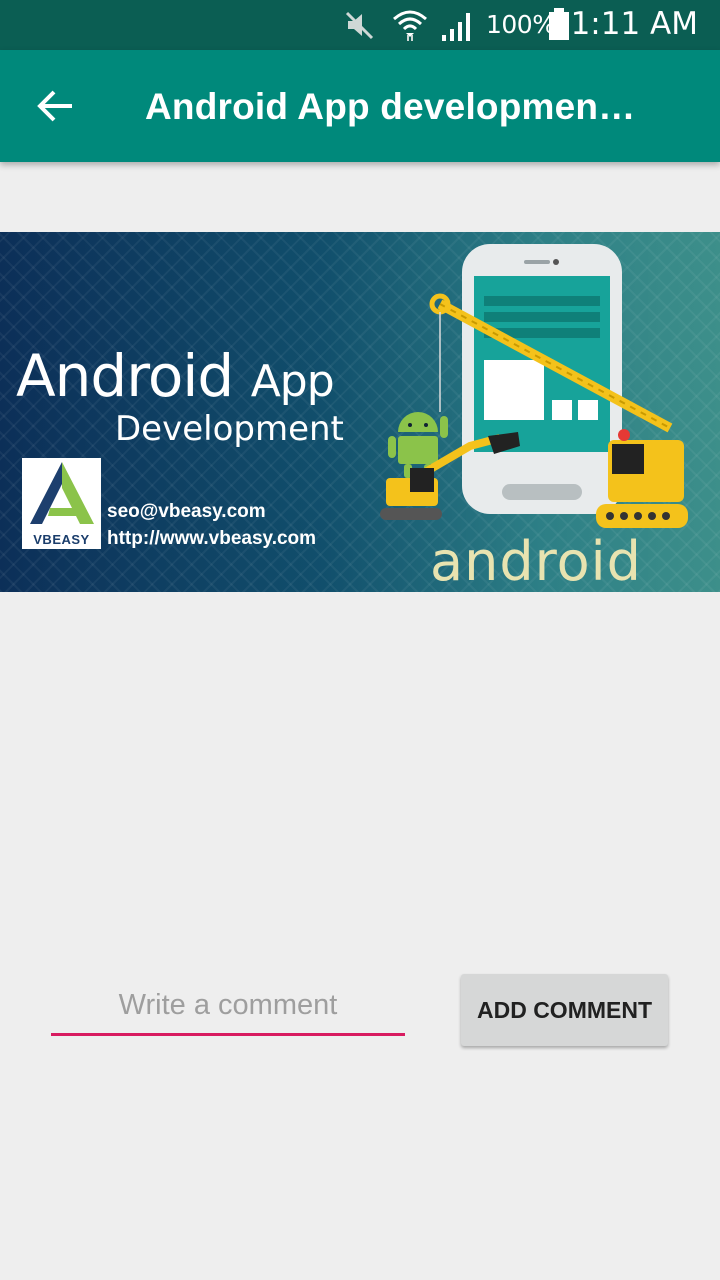  Describe the element at coordinates (521, 24) in the screenshot. I see `battery-percentage: 100%` at that location.